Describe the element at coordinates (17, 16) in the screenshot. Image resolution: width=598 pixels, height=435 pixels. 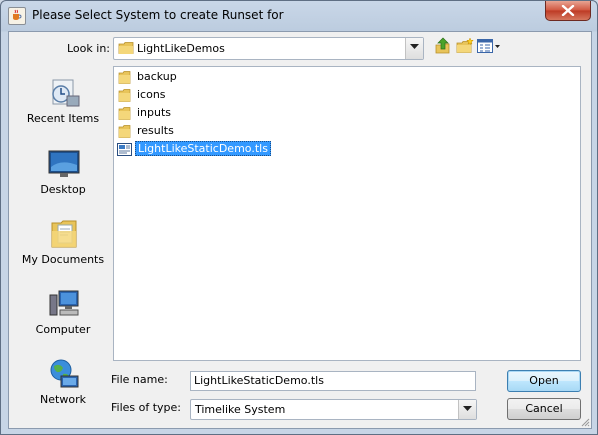
I see `java-cup-icon` at that location.